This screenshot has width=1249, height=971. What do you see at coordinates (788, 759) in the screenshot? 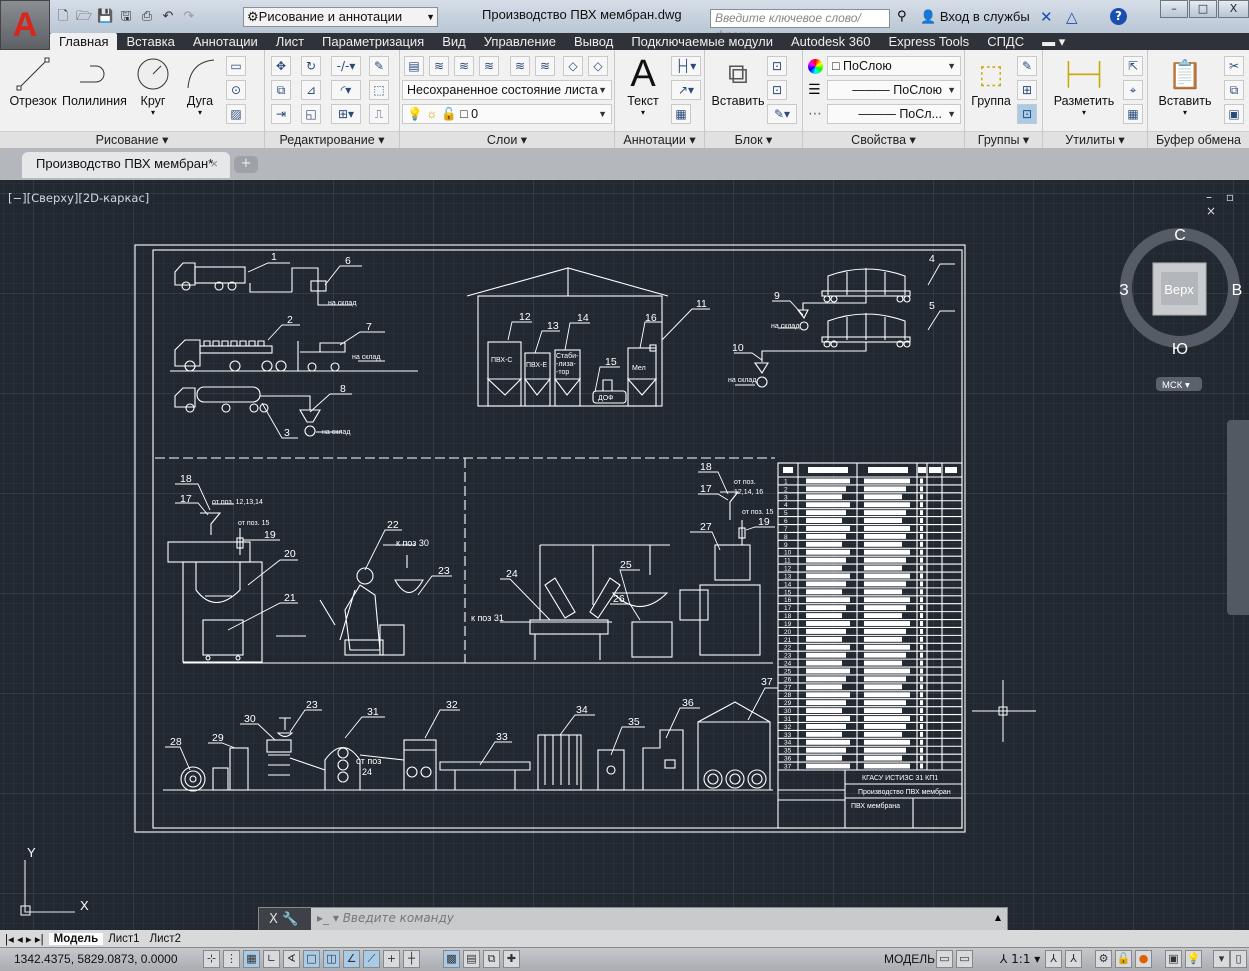
I see `spec-row-number: 36` at bounding box center [788, 759].